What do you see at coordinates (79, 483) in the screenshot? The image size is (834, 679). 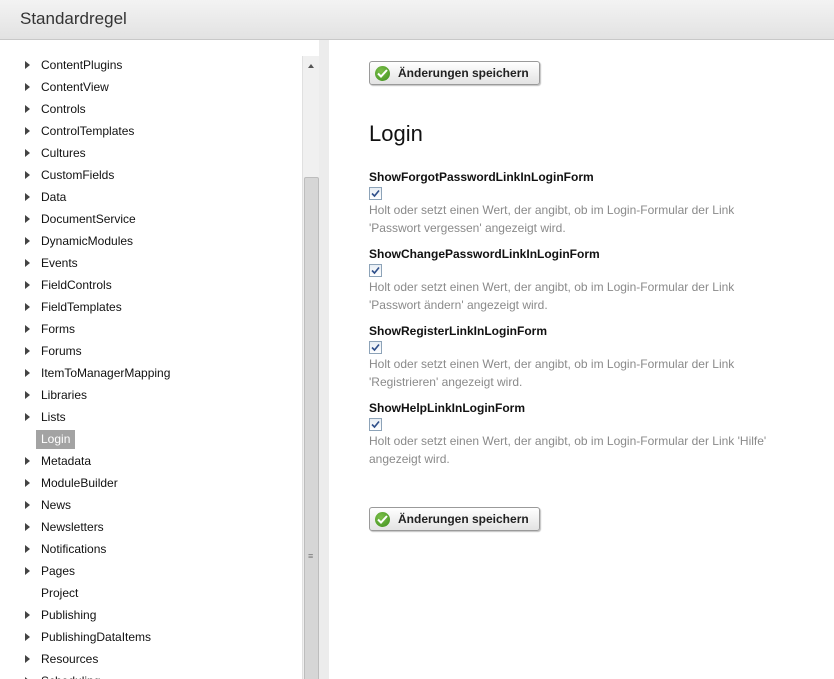 I see `sidebar-item-label: ModuleBuilder` at bounding box center [79, 483].